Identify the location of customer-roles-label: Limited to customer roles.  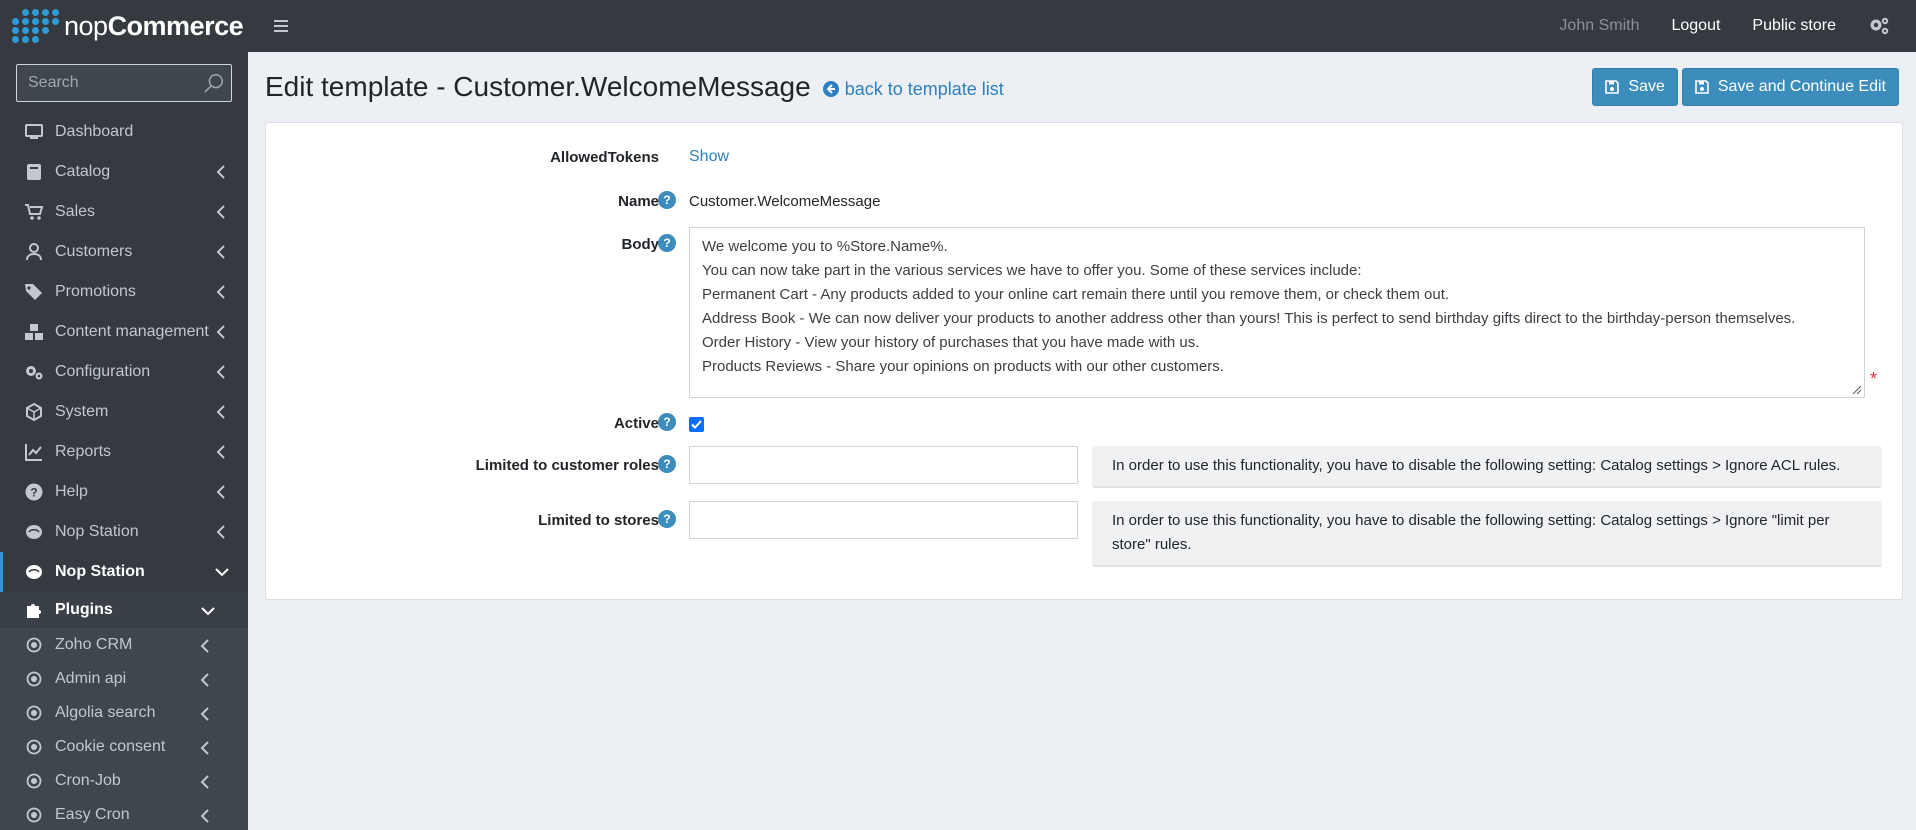
(567, 465).